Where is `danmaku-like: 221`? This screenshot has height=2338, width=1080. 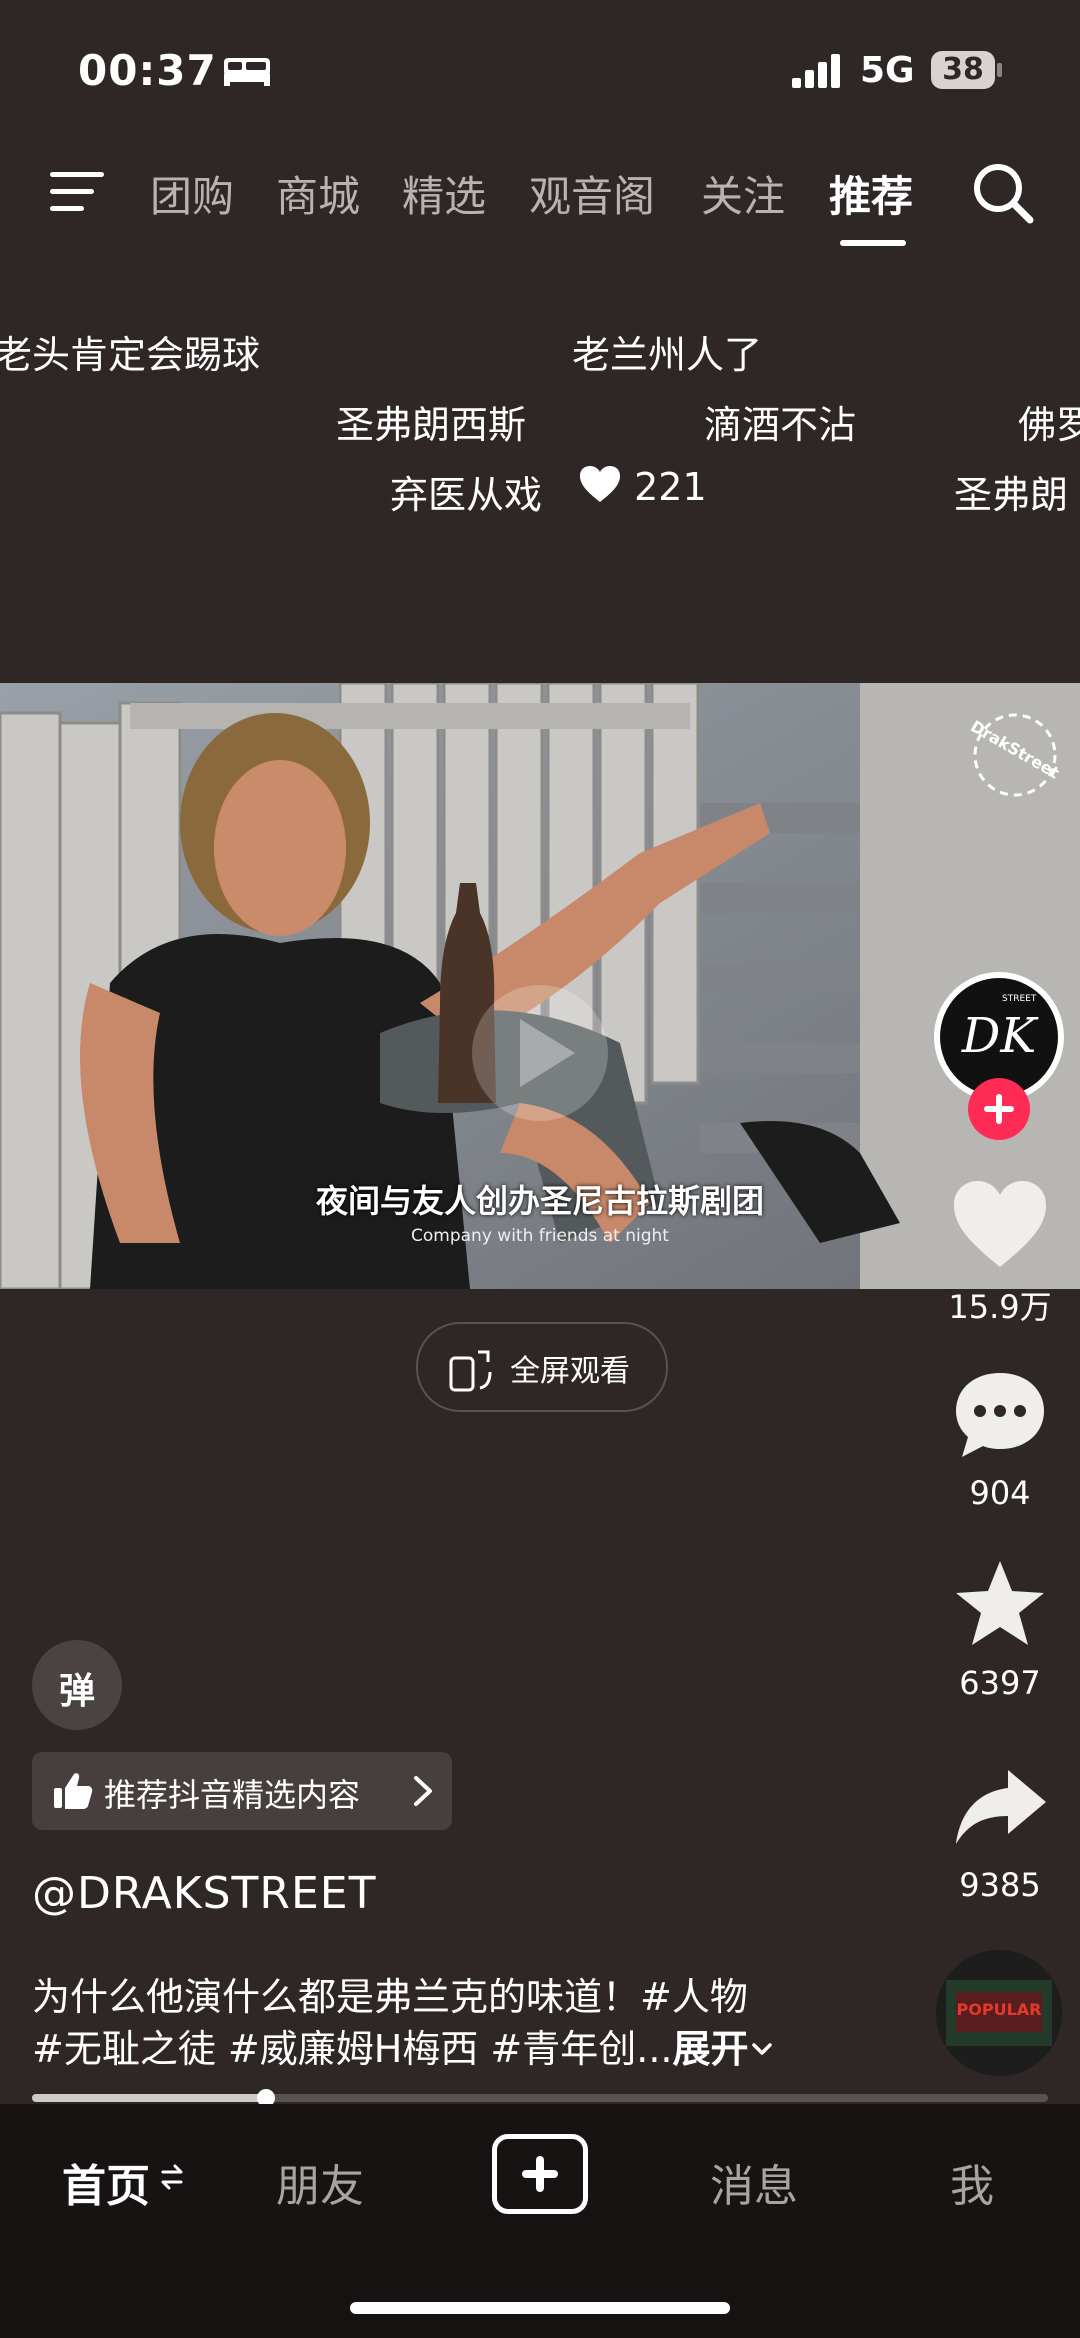 danmaku-like: 221 is located at coordinates (642, 486).